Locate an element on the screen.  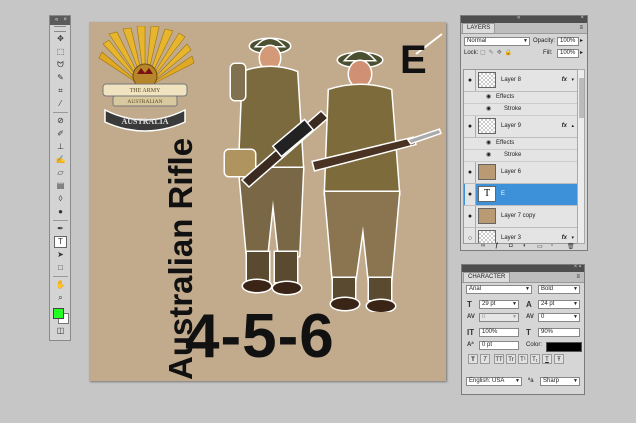
small-caps-button: Tr is located at coordinates (511, 359).